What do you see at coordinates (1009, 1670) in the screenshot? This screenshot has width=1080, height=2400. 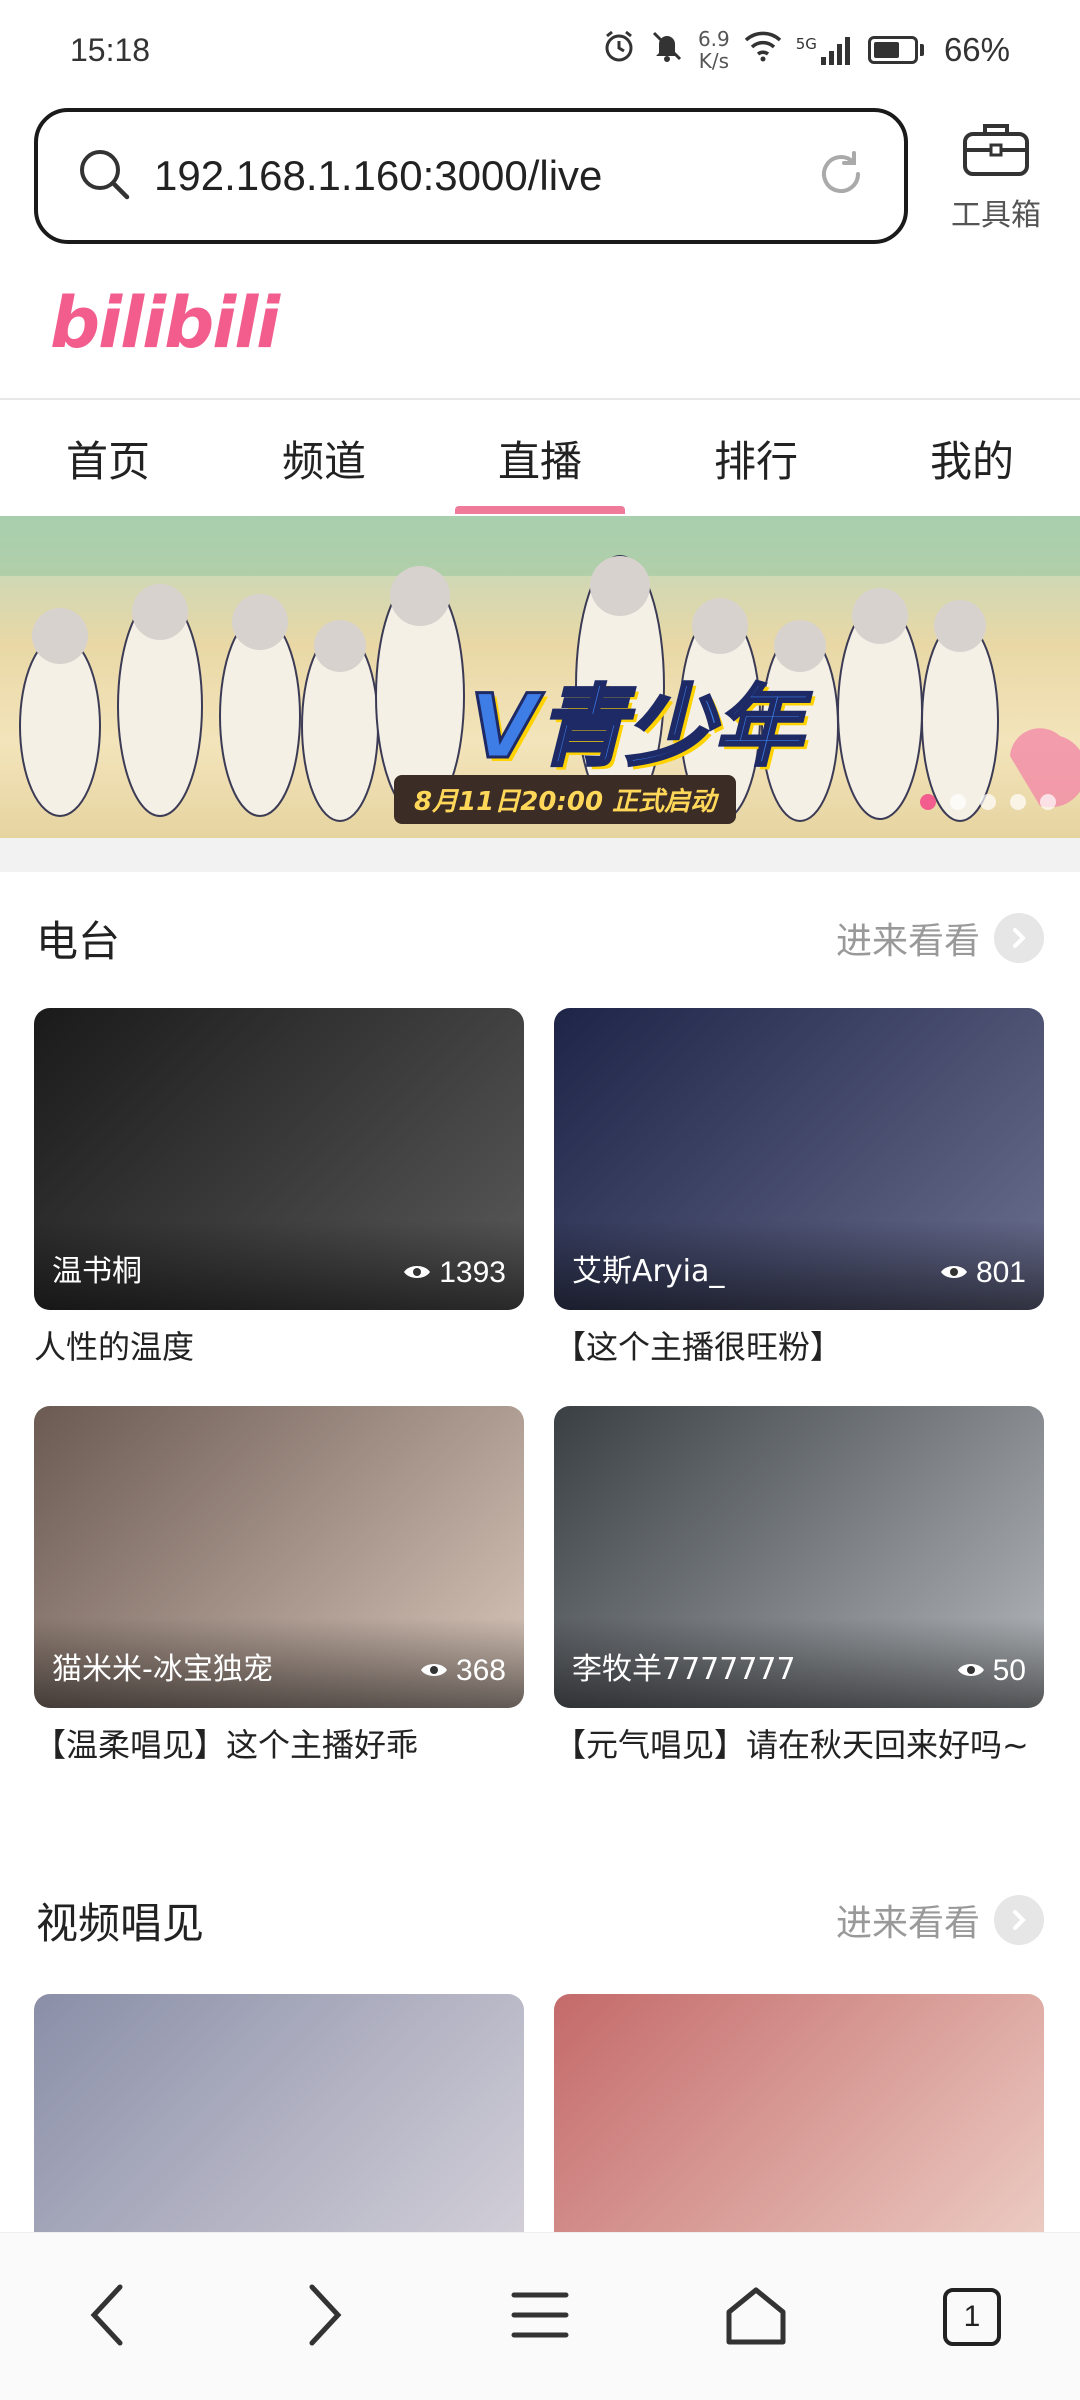 I see `viewer-count-value: 50` at bounding box center [1009, 1670].